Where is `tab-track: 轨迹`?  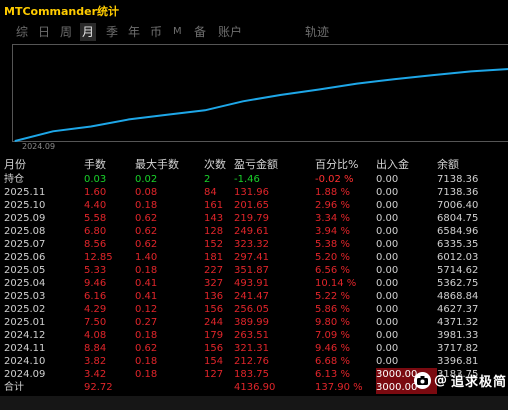
tab-track: 轨迹 is located at coordinates (317, 32).